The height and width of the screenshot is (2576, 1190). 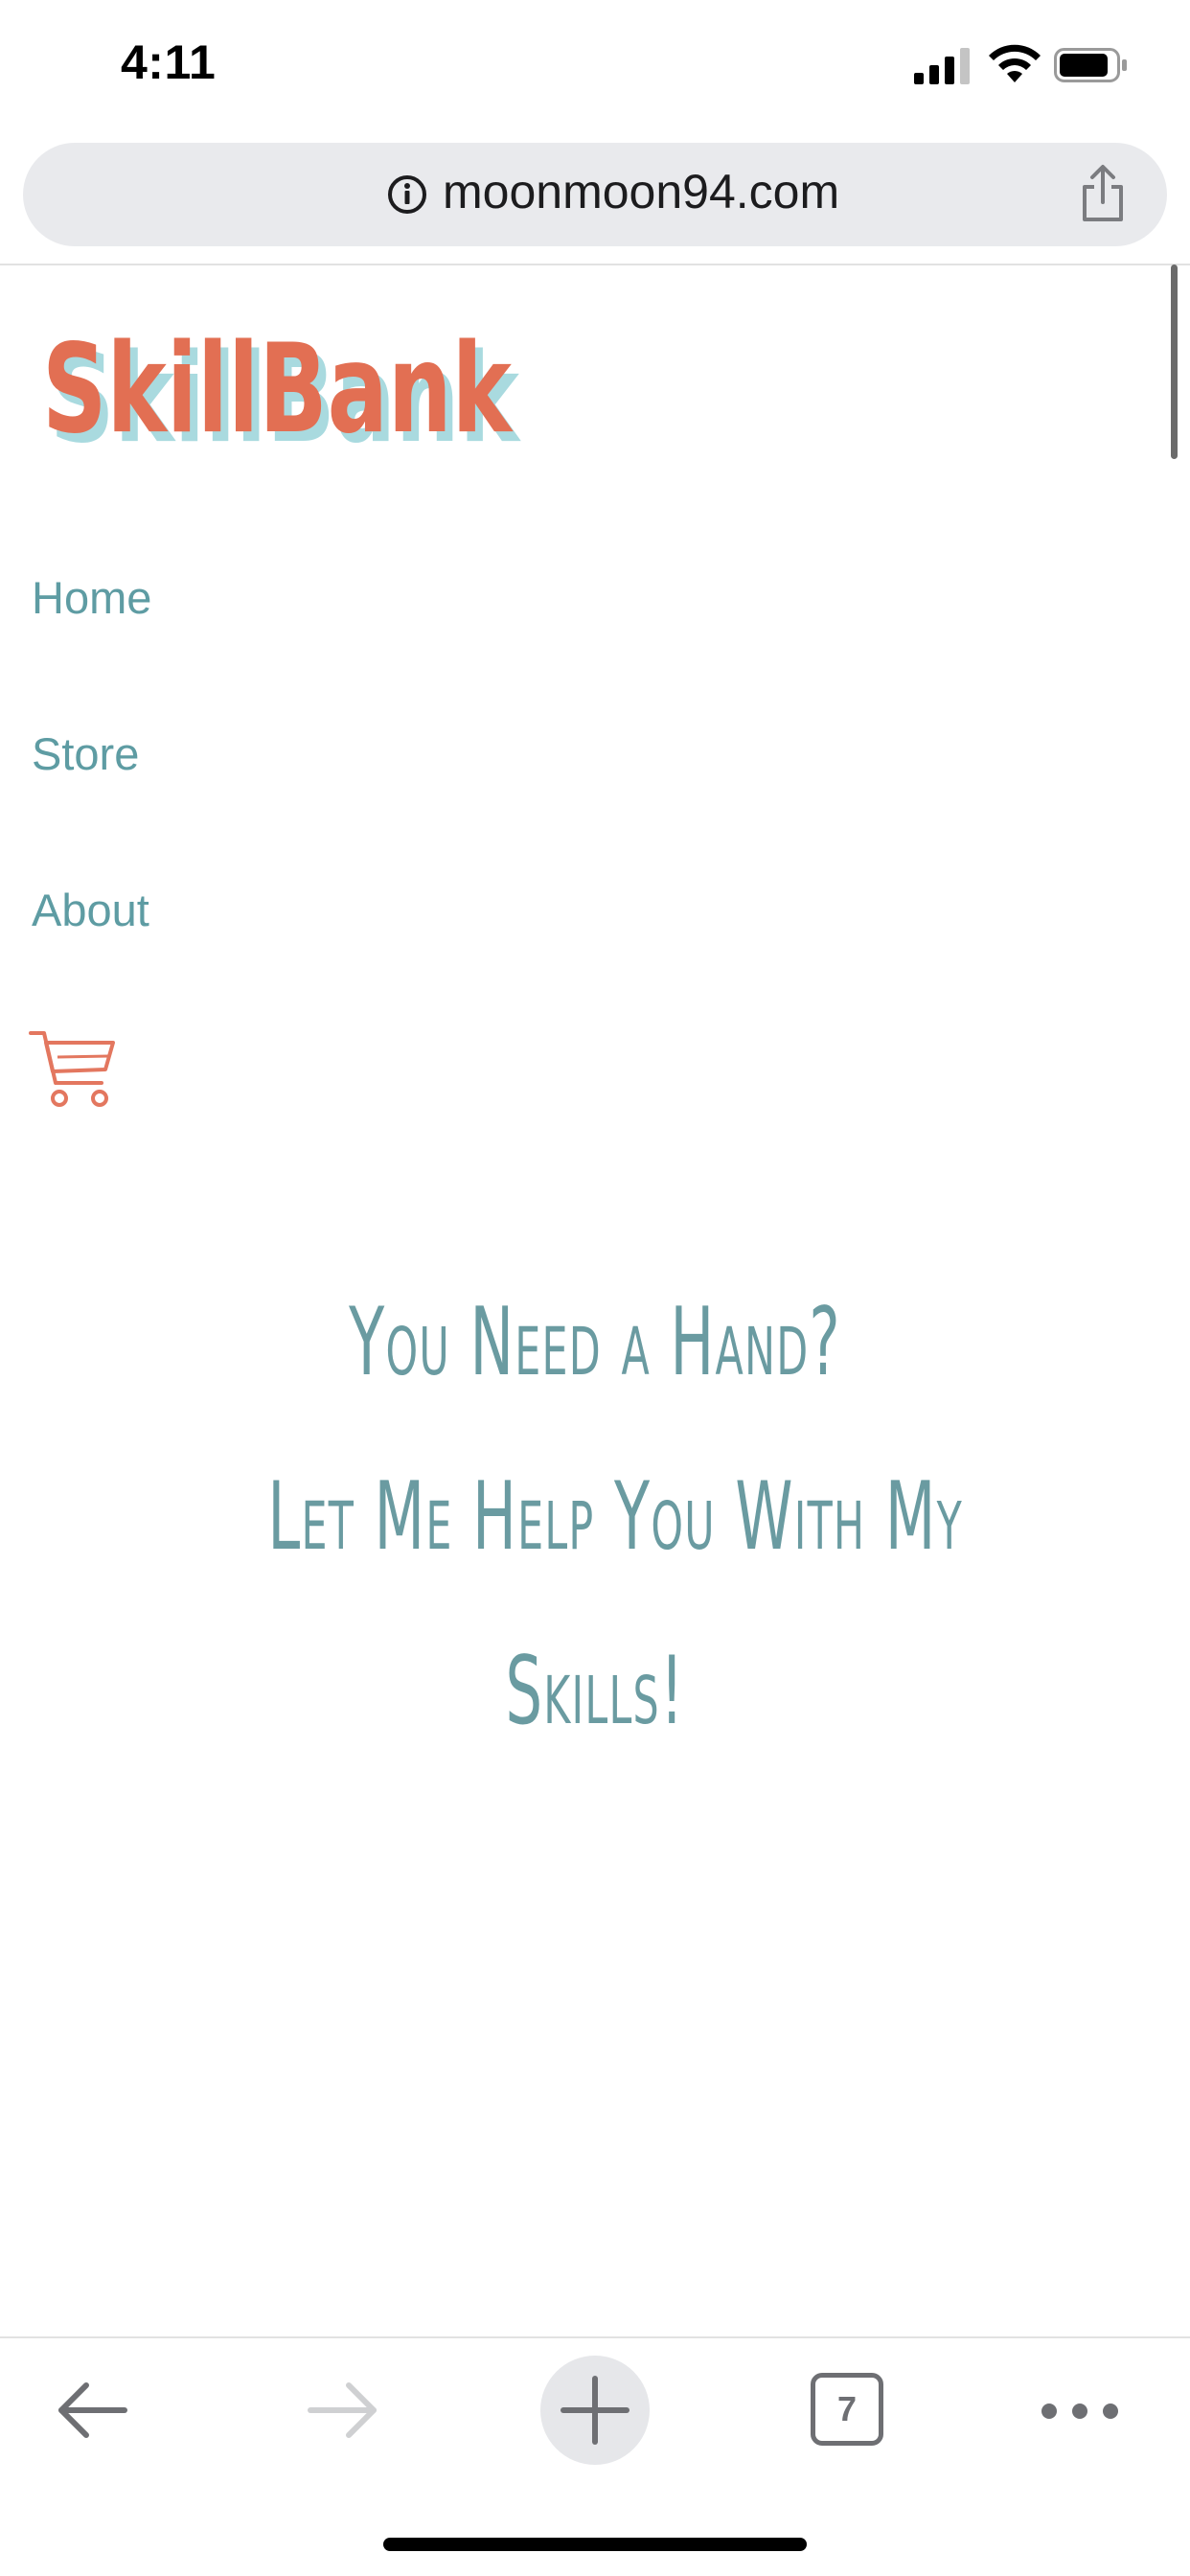 What do you see at coordinates (343, 2410) in the screenshot?
I see `forward-arrow-icon` at bounding box center [343, 2410].